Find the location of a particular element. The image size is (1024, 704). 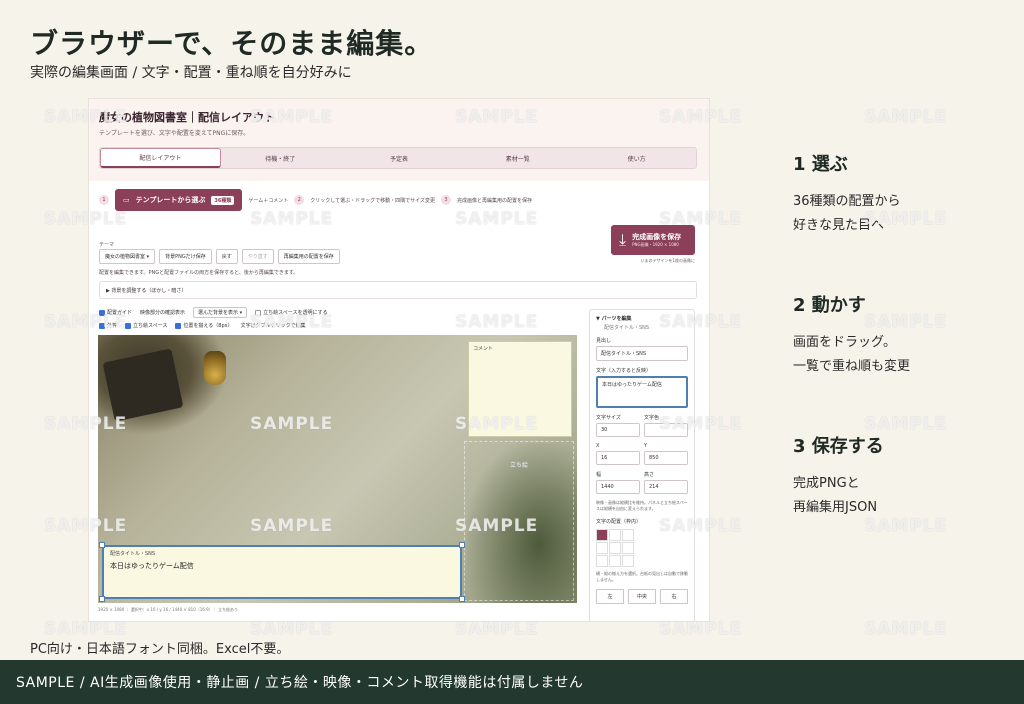

save-bg-png-button: 背景PNGだけ保存 is located at coordinates (185, 256).